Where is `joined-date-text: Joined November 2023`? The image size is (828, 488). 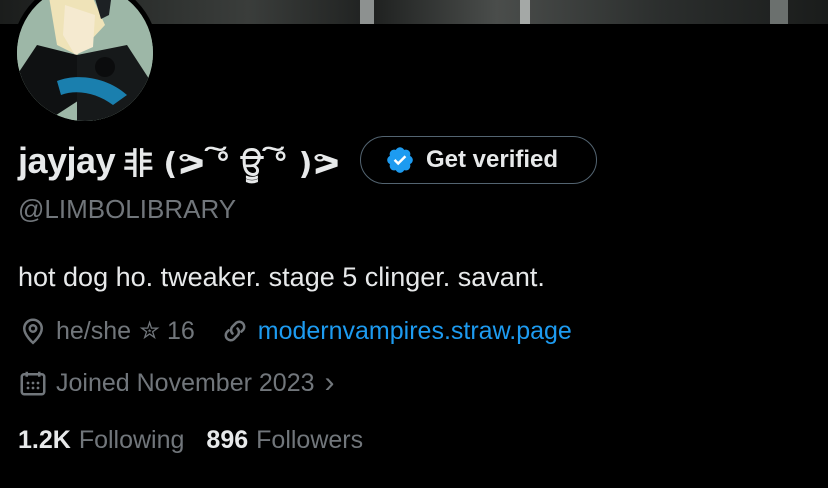 joined-date-text: Joined November 2023 is located at coordinates (185, 382).